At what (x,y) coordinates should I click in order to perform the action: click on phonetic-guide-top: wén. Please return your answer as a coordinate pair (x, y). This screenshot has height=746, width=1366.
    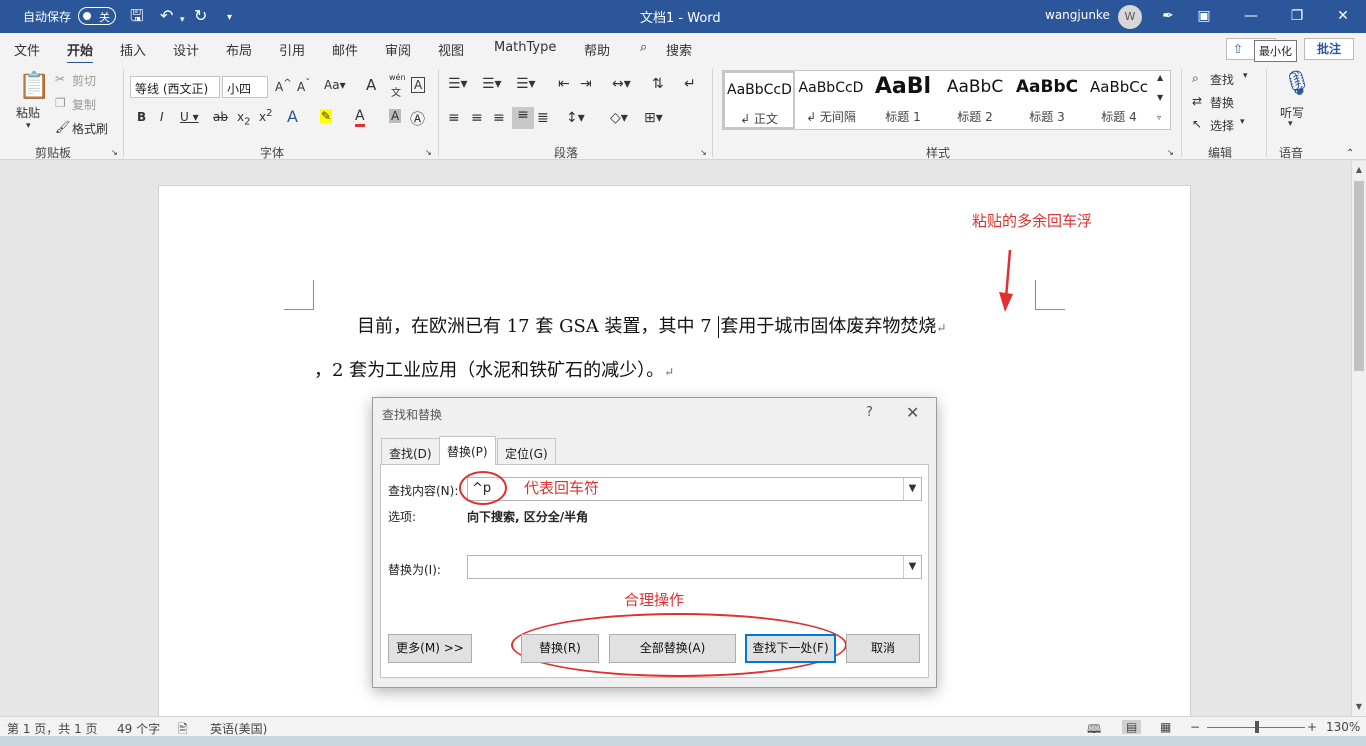
    Looking at the image, I should click on (397, 77).